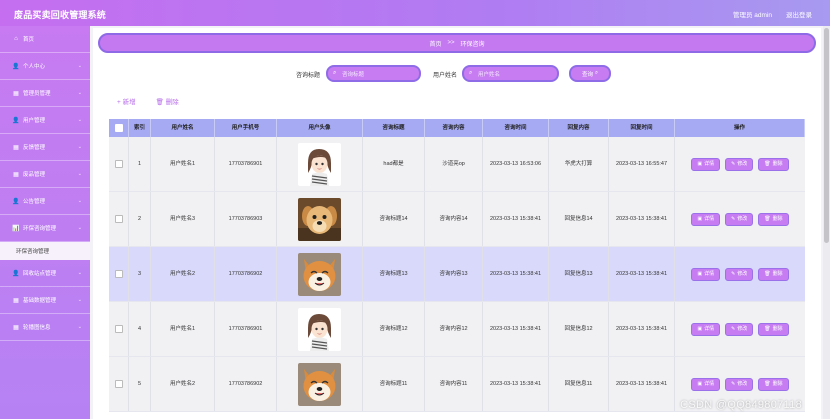  I want to click on sidebar-item: 👤 回收站点管理 ⌄, so click(45, 273).